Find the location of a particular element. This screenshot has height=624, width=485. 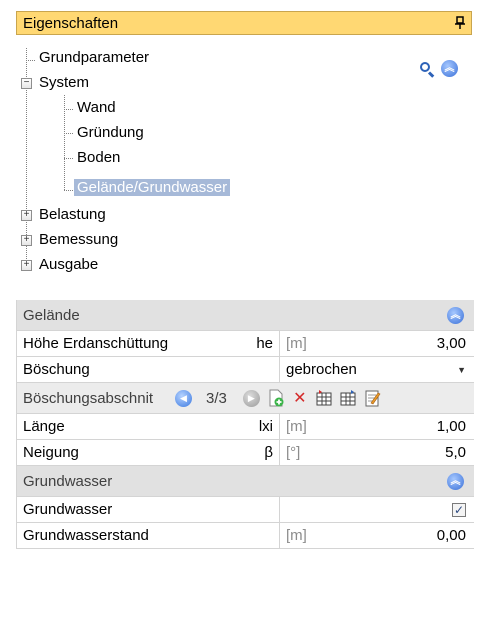

grundwasser-checkbox: ✓ is located at coordinates (459, 509).